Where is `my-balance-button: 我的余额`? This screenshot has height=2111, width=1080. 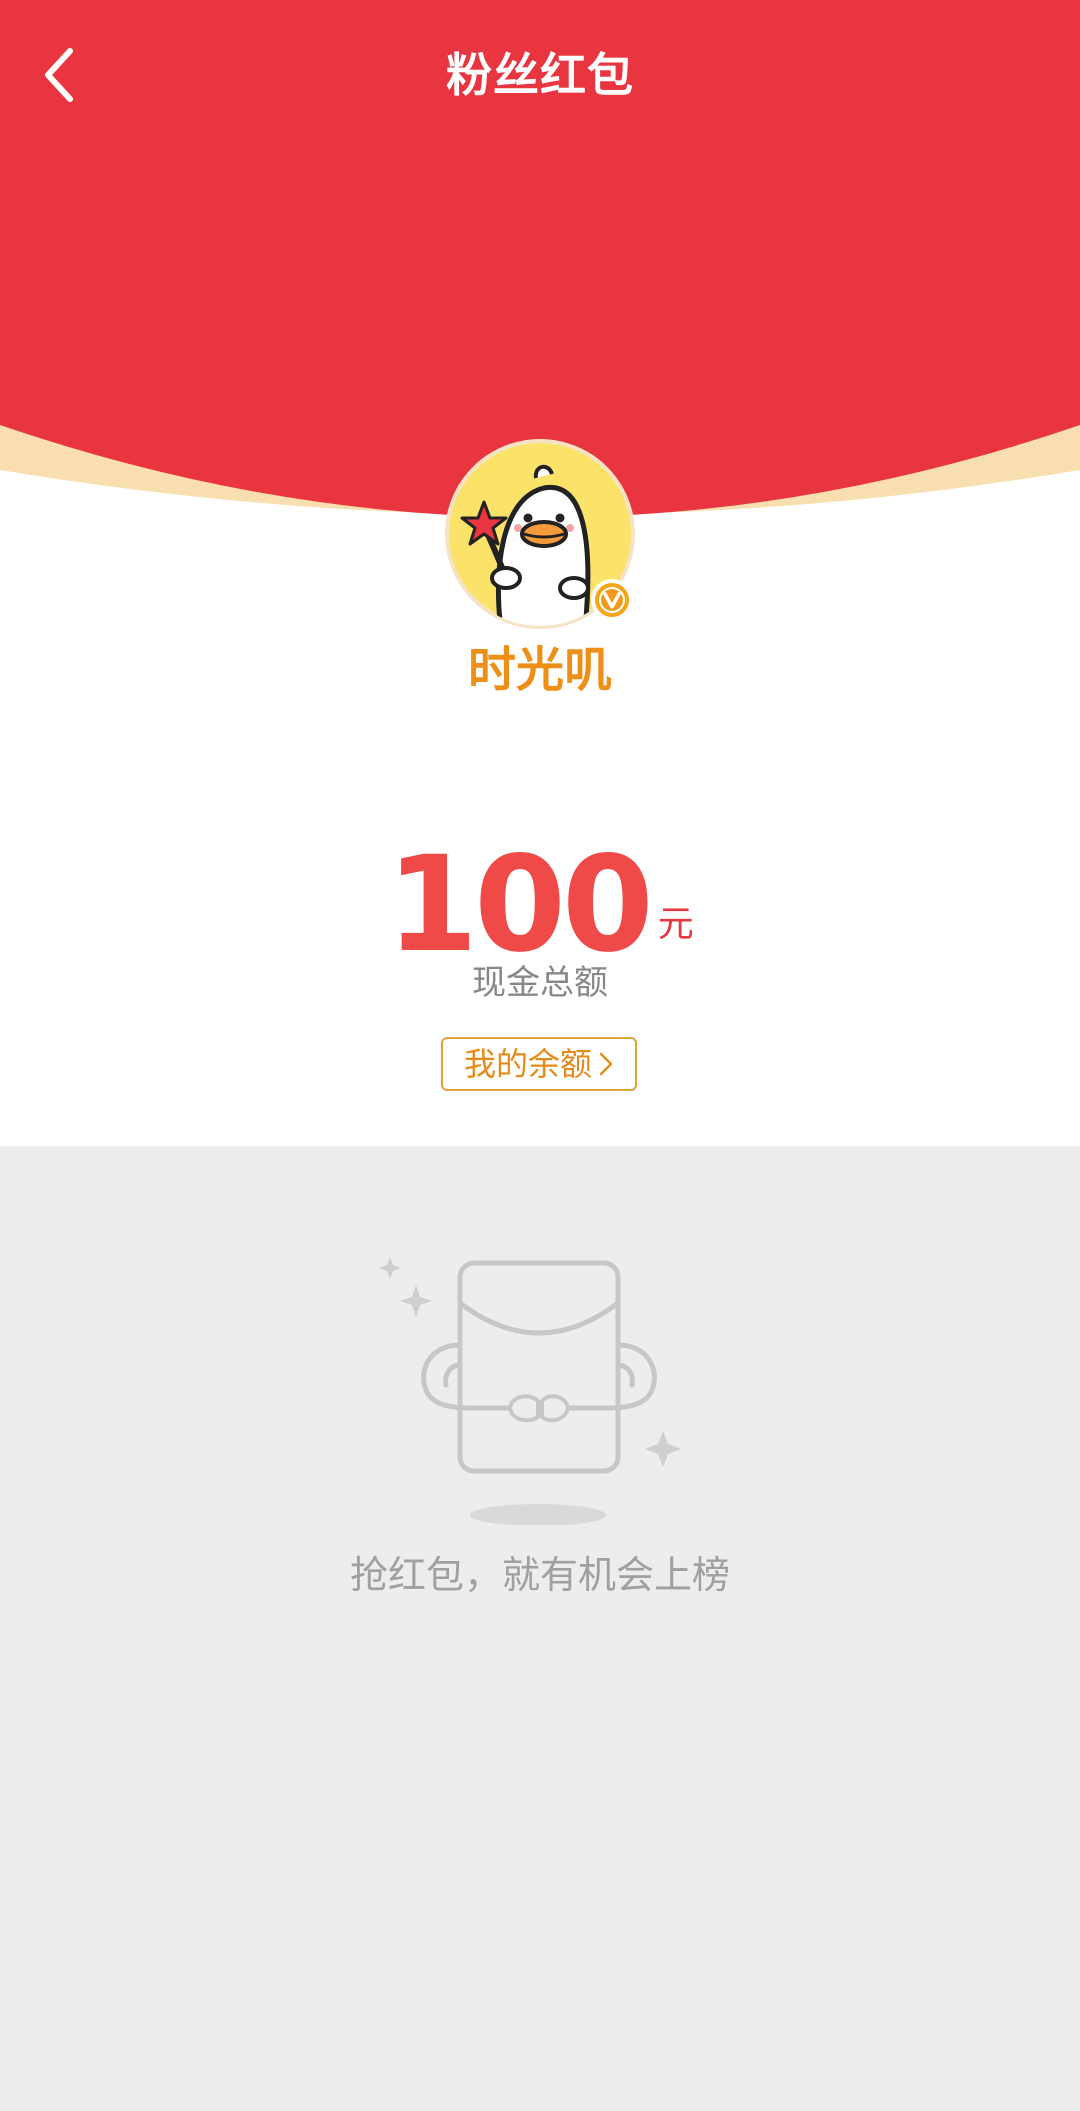
my-balance-button: 我的余额 is located at coordinates (539, 1064).